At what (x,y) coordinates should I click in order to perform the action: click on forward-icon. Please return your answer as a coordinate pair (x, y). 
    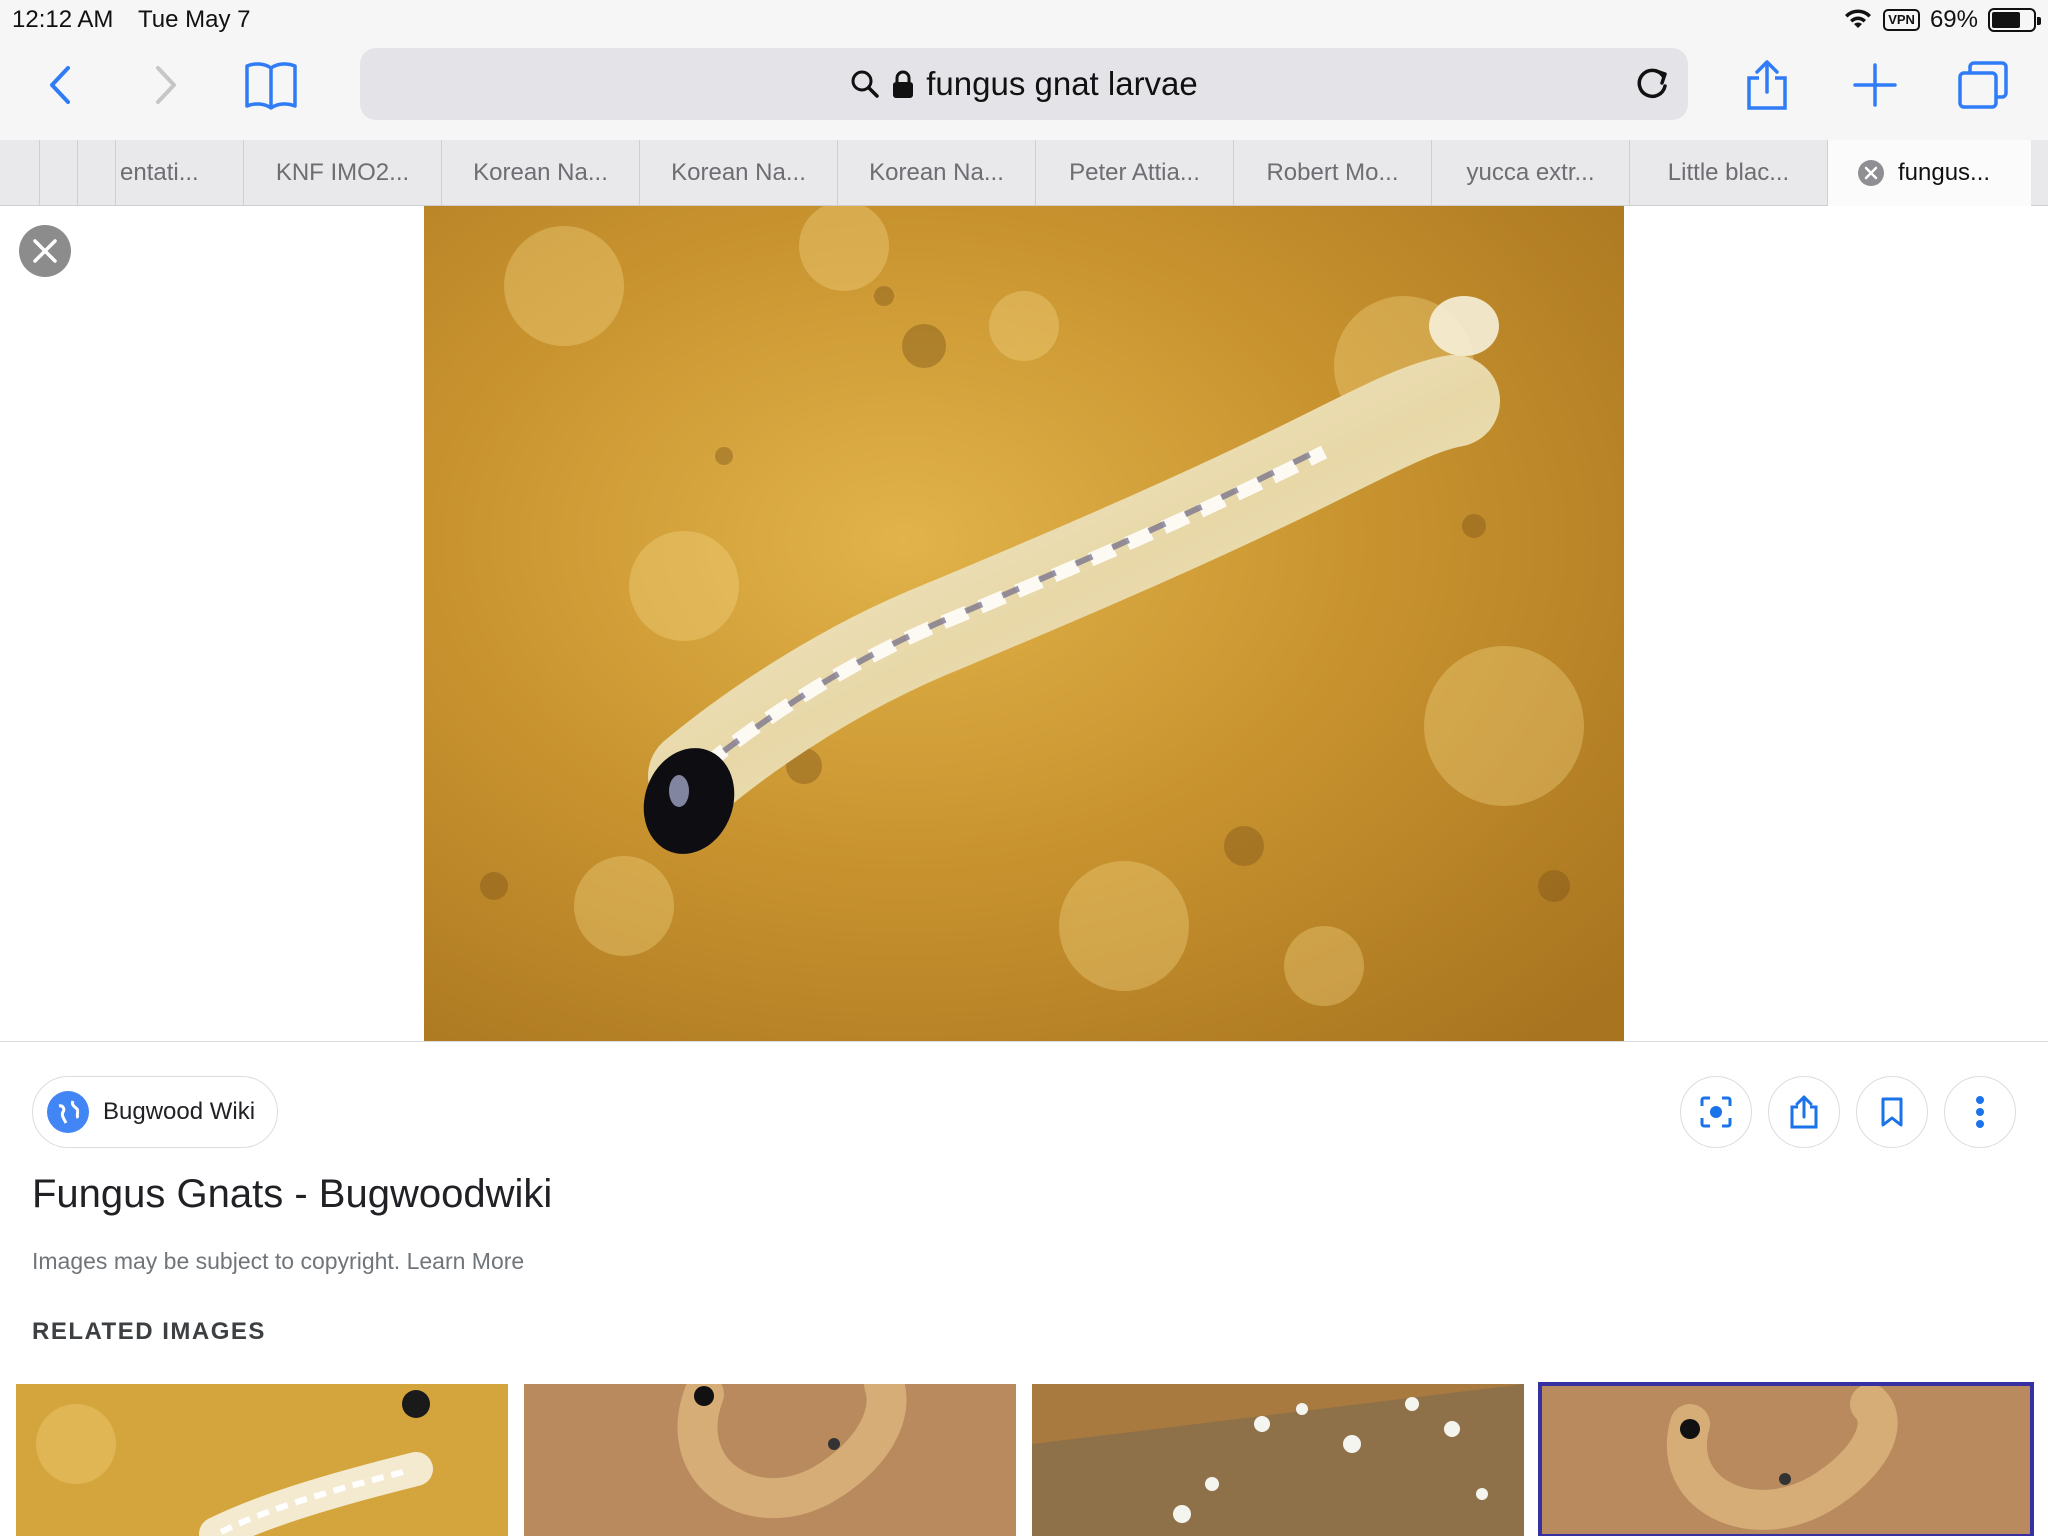
    Looking at the image, I should click on (166, 85).